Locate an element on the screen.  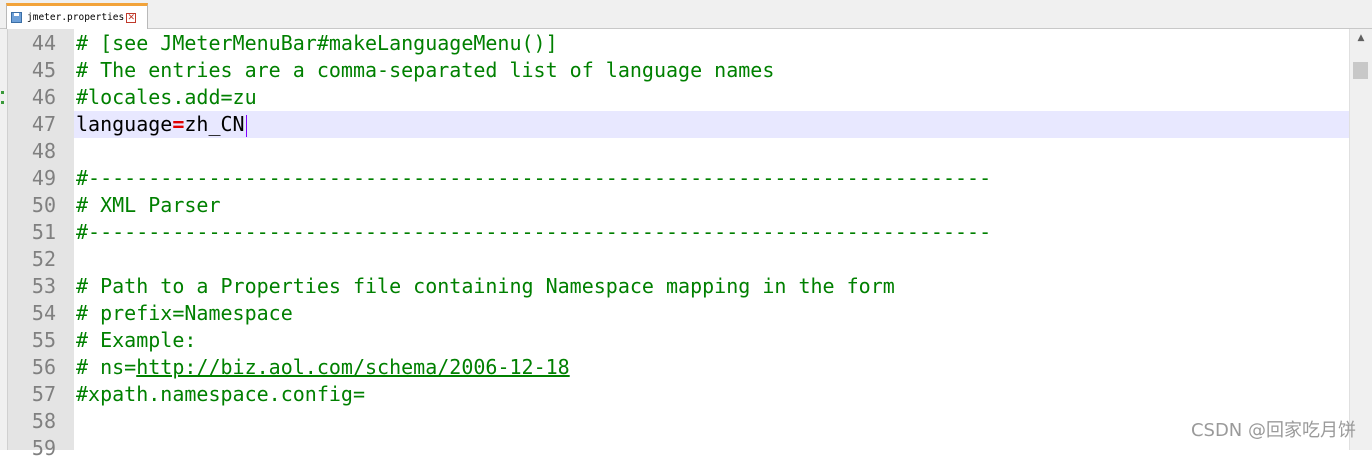
tab-label: jmeter.properties is located at coordinates (76, 17).